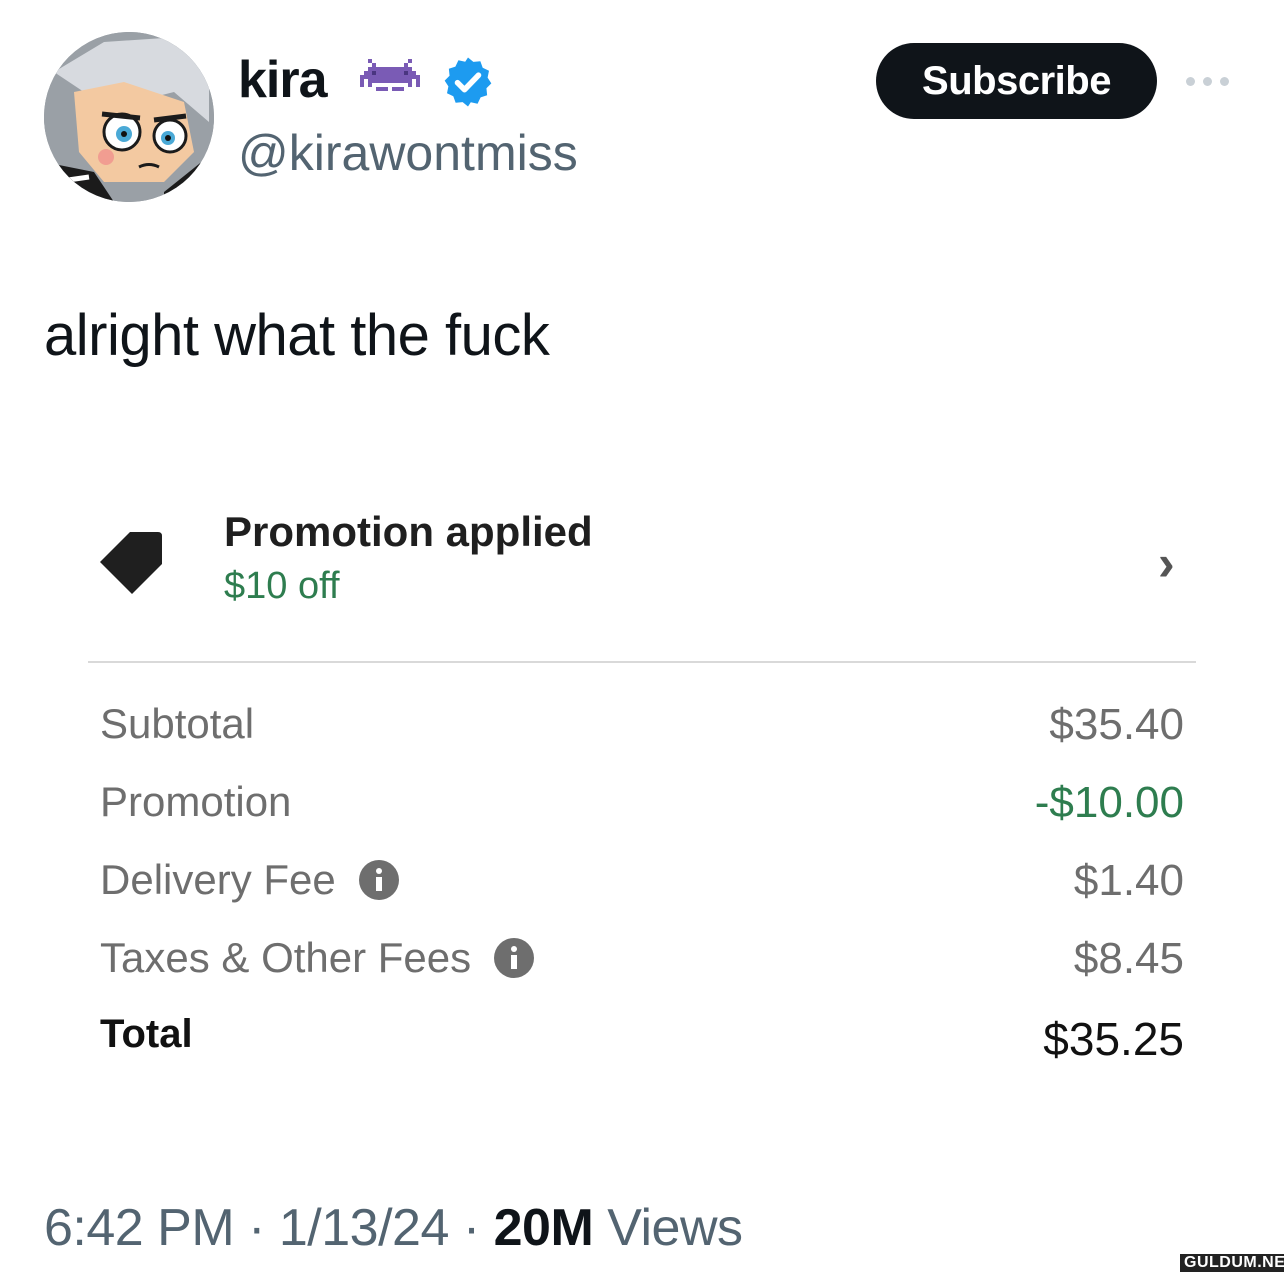  Describe the element at coordinates (390, 83) in the screenshot. I see `alien-monster-icon` at that location.